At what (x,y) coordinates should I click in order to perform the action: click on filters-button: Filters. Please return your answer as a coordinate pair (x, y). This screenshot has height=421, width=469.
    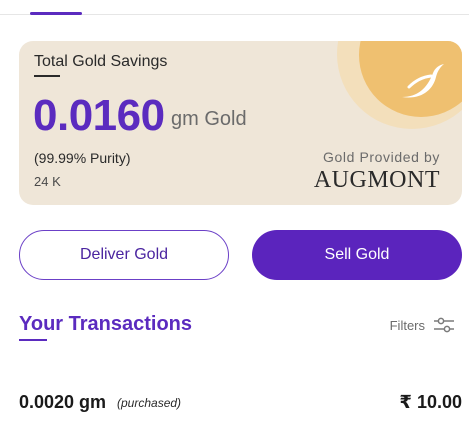
    Looking at the image, I should click on (422, 325).